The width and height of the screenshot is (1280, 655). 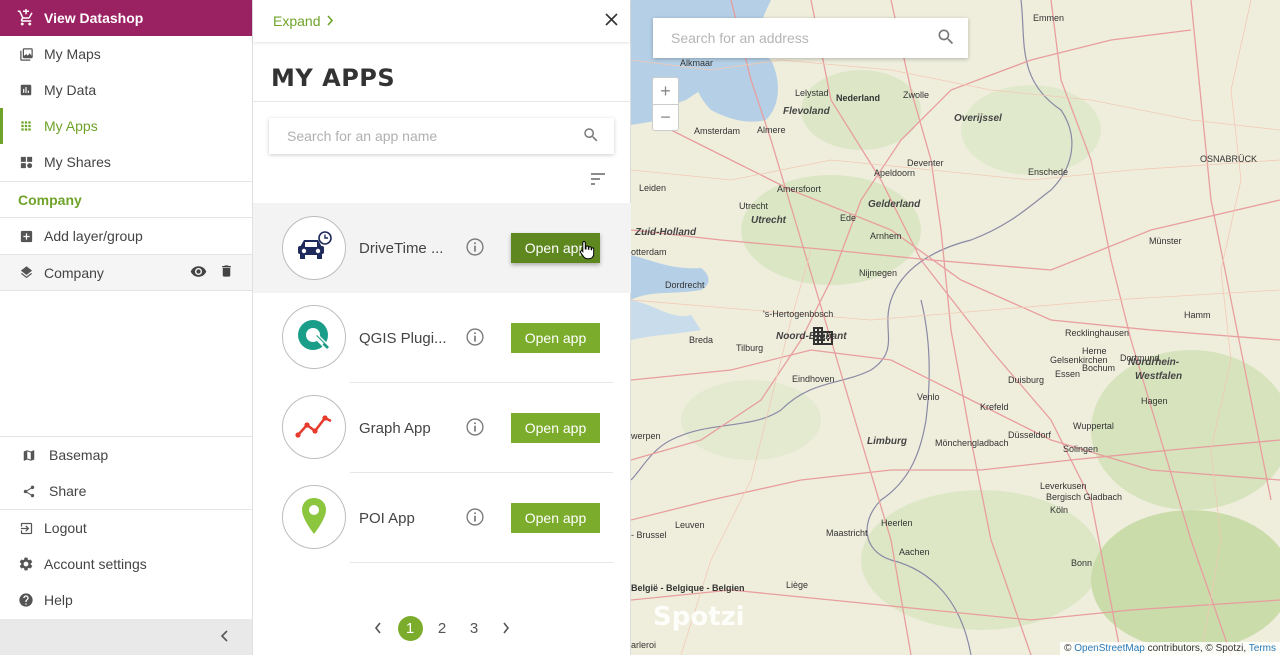 I want to click on pagination: 1 2 3, so click(x=442, y=628).